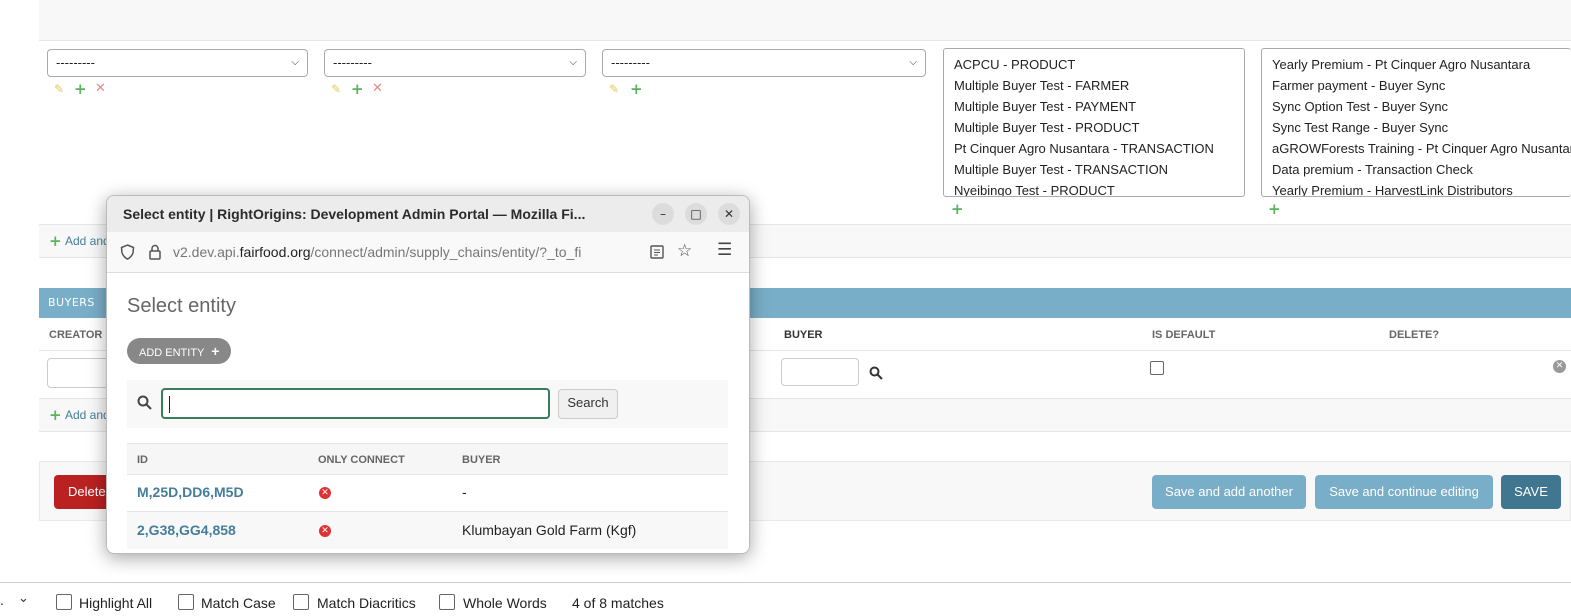 The height and width of the screenshot is (616, 1571). Describe the element at coordinates (663, 214) in the screenshot. I see `minimize-icon: –` at that location.